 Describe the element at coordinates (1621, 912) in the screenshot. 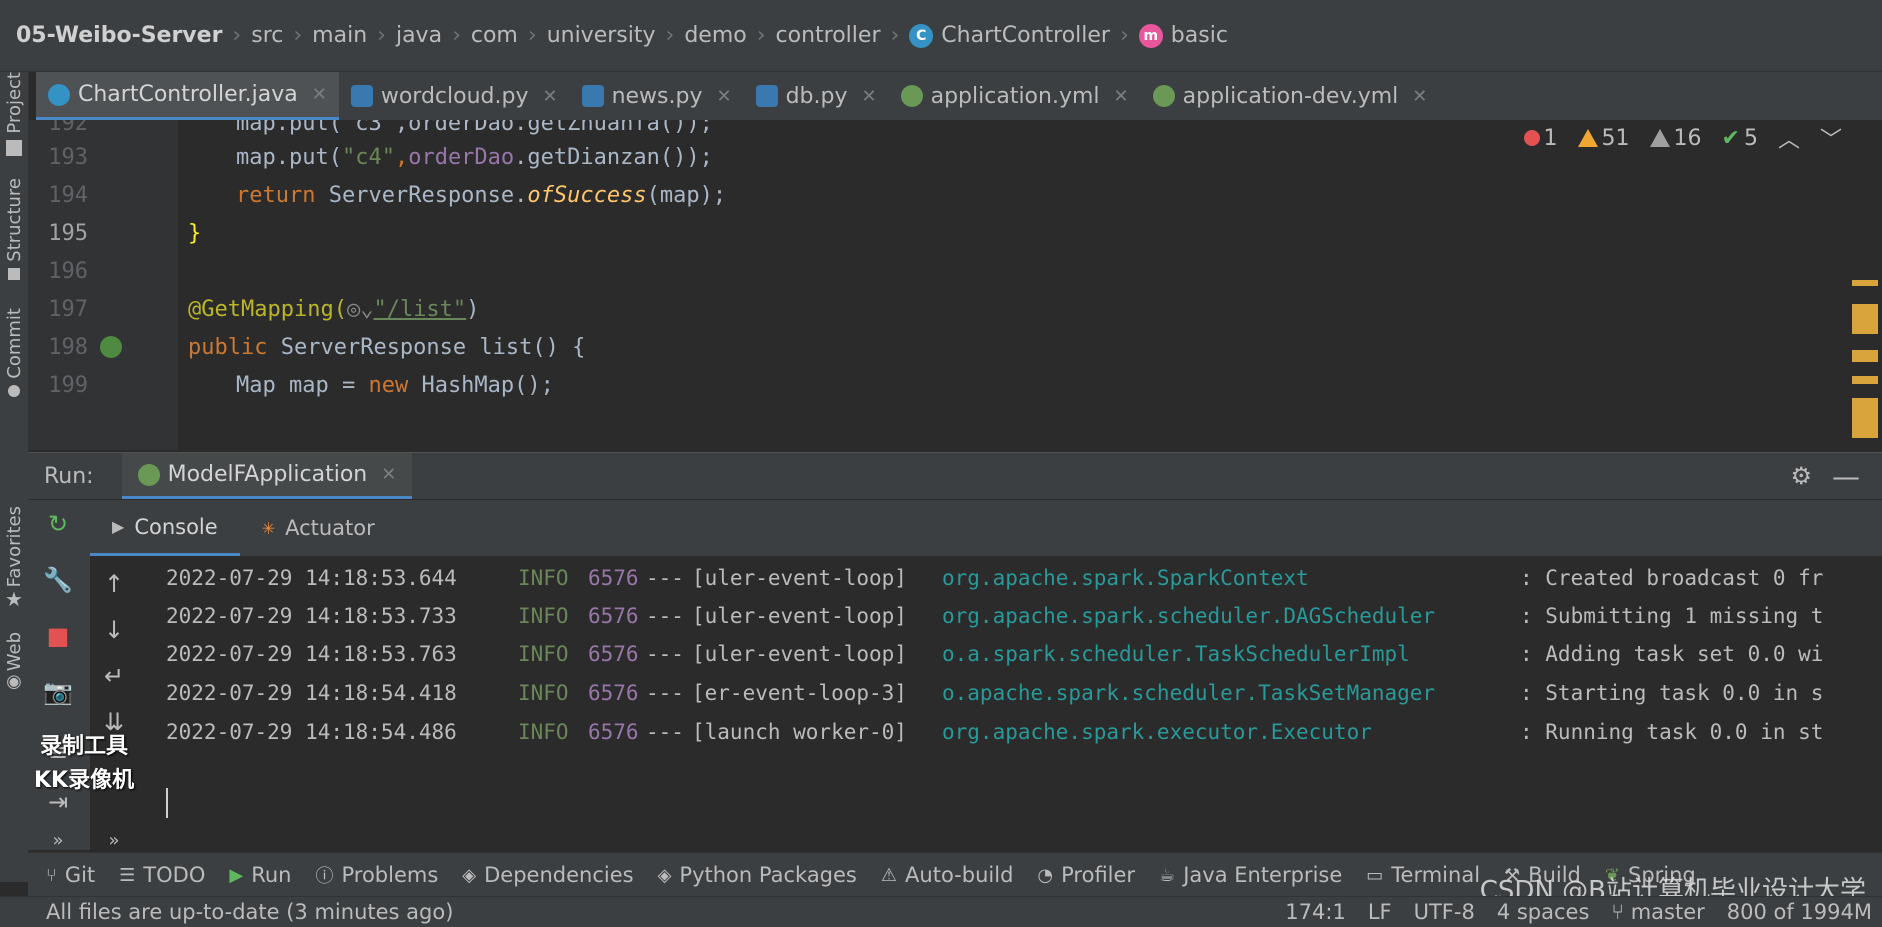

I see `git-branch-icon: ⑂` at that location.